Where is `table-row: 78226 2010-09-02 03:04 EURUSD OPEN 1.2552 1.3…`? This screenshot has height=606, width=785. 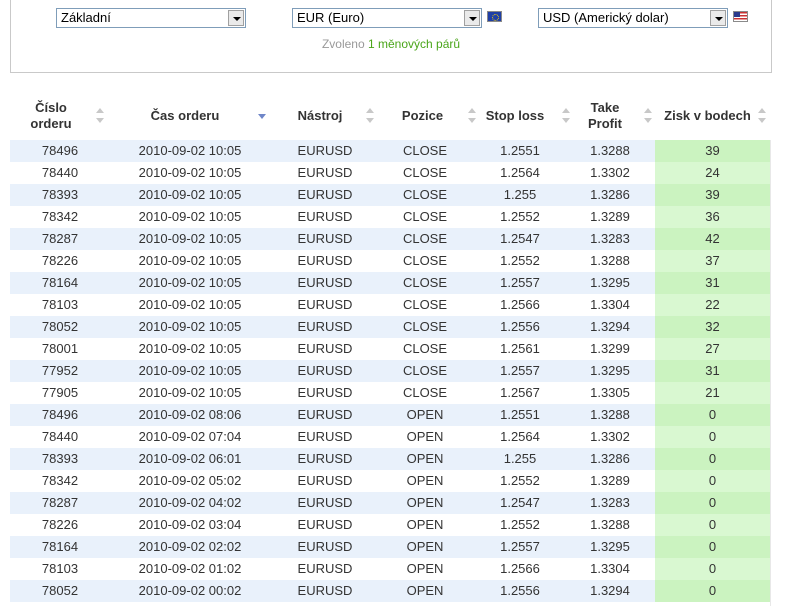 table-row: 78226 2010-09-02 03:04 EURUSD OPEN 1.2552 1.3… is located at coordinates (390, 525).